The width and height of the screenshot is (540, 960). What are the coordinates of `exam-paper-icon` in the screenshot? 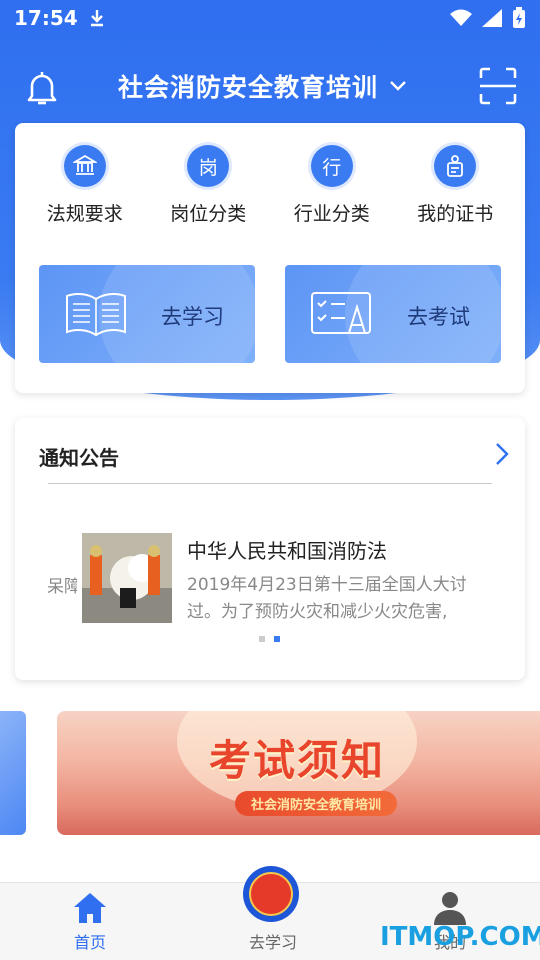 It's located at (341, 313).